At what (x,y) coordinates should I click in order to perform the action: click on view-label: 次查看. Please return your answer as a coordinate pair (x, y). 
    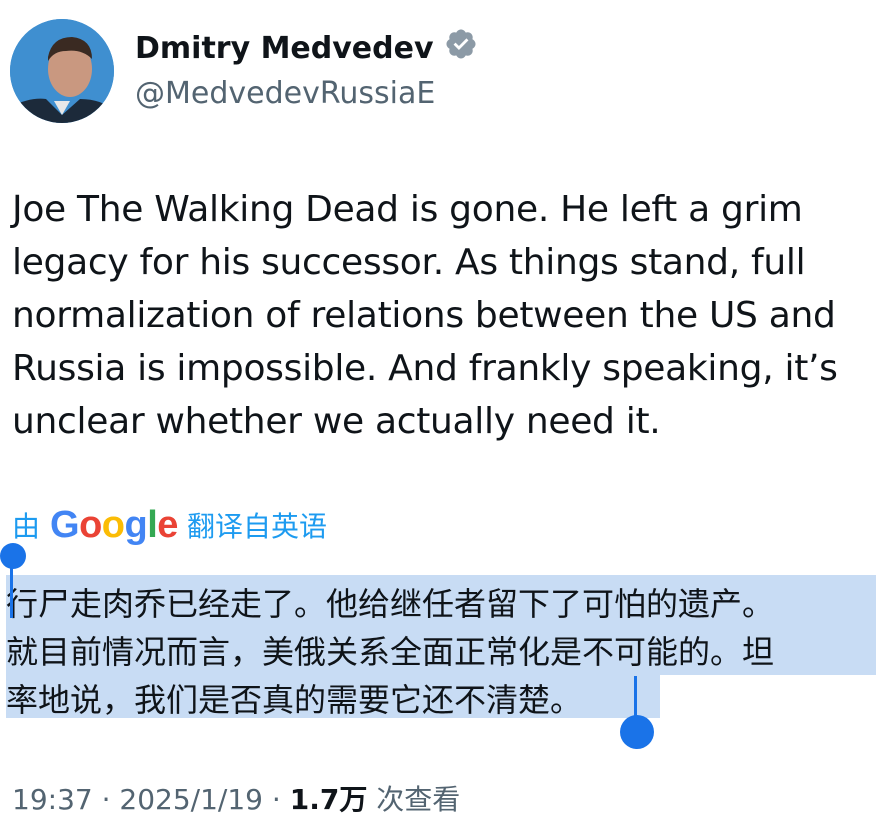
    Looking at the image, I should click on (418, 799).